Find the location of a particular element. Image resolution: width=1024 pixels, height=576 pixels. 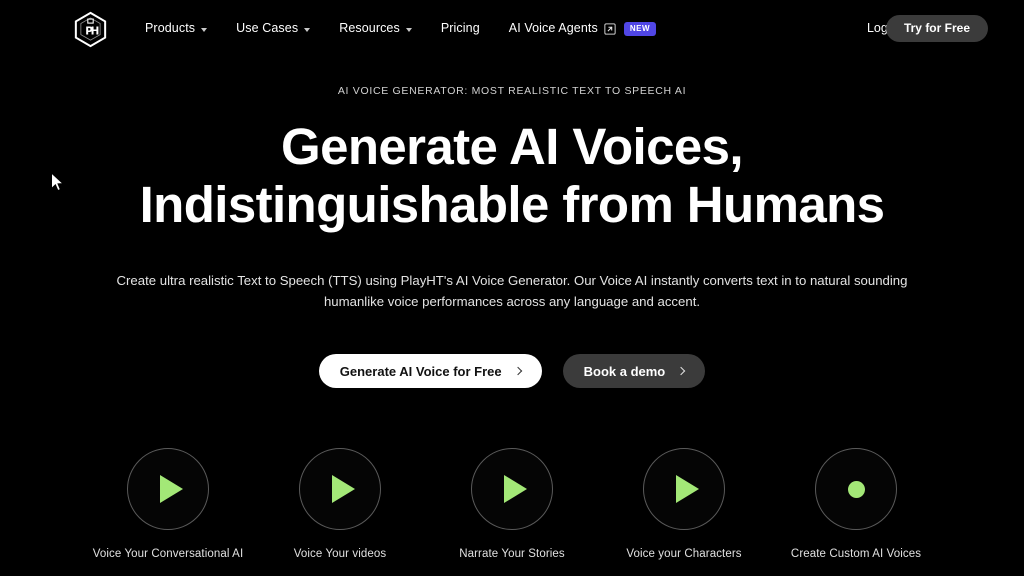

try-for-free-button: Try for Free is located at coordinates (936, 28).